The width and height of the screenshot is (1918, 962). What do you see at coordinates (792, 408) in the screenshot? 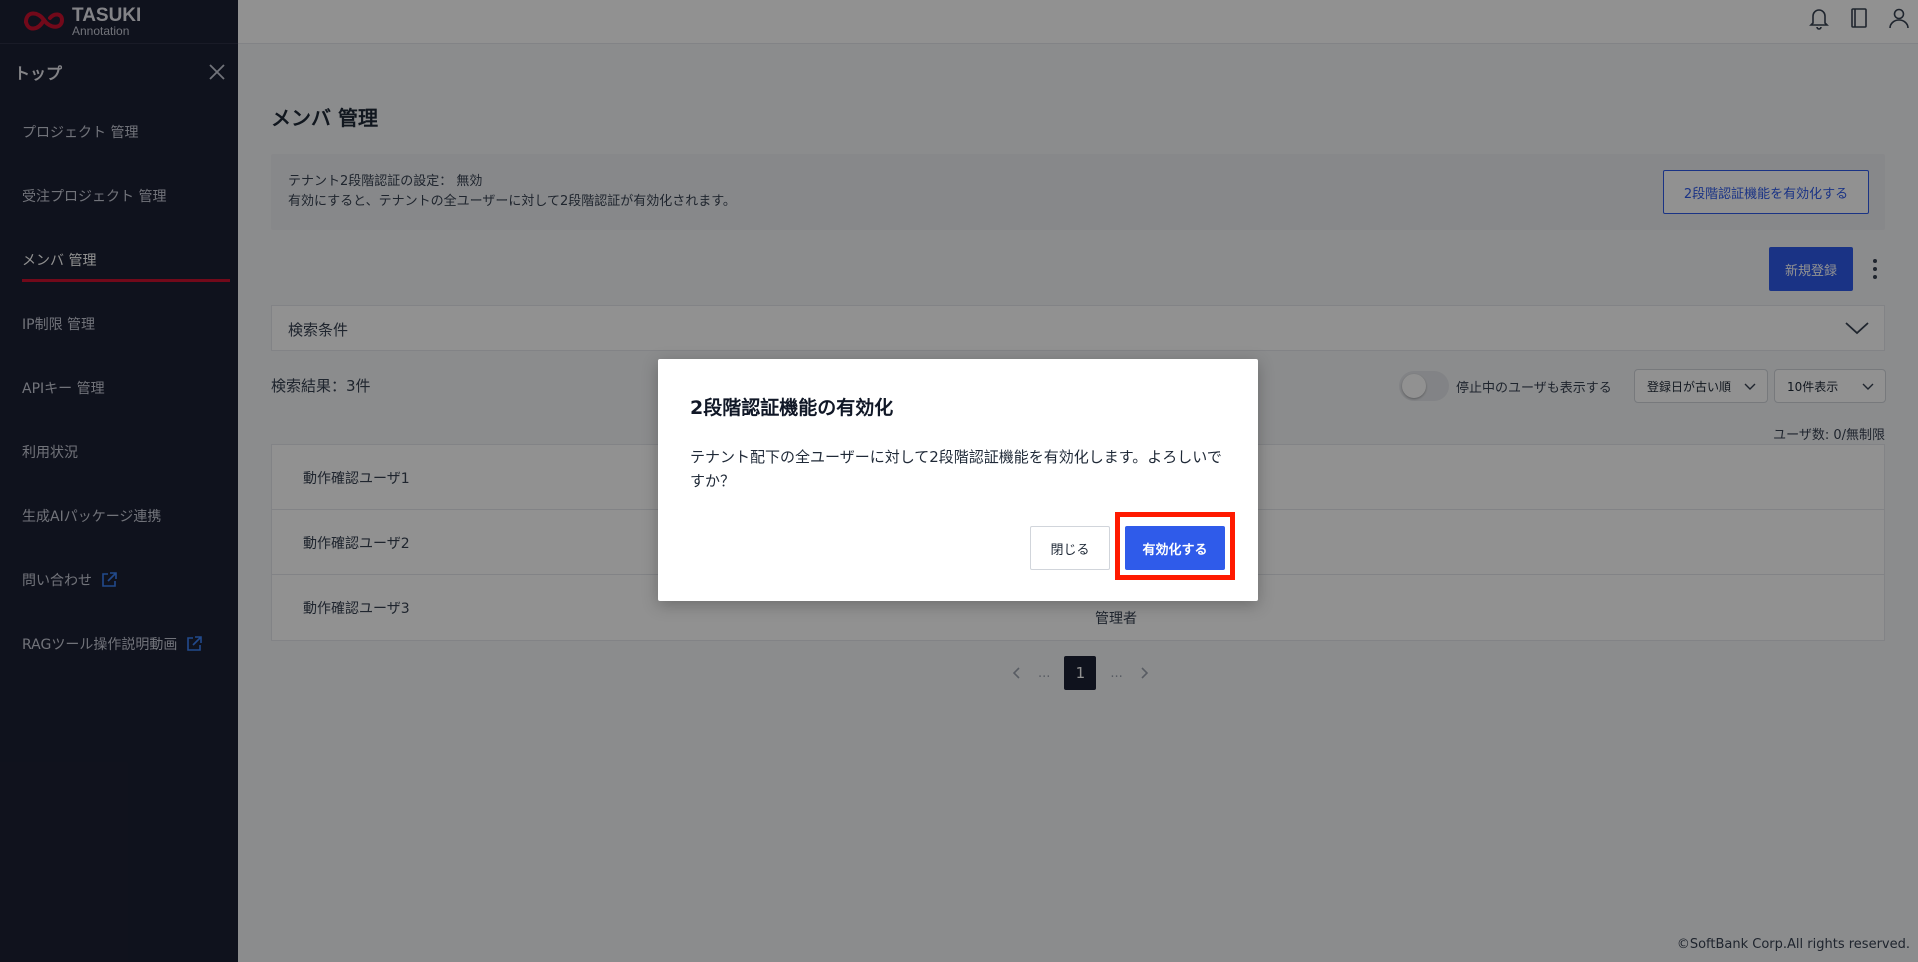
I see `dialog-title: 2段階認証機能の有効化` at bounding box center [792, 408].